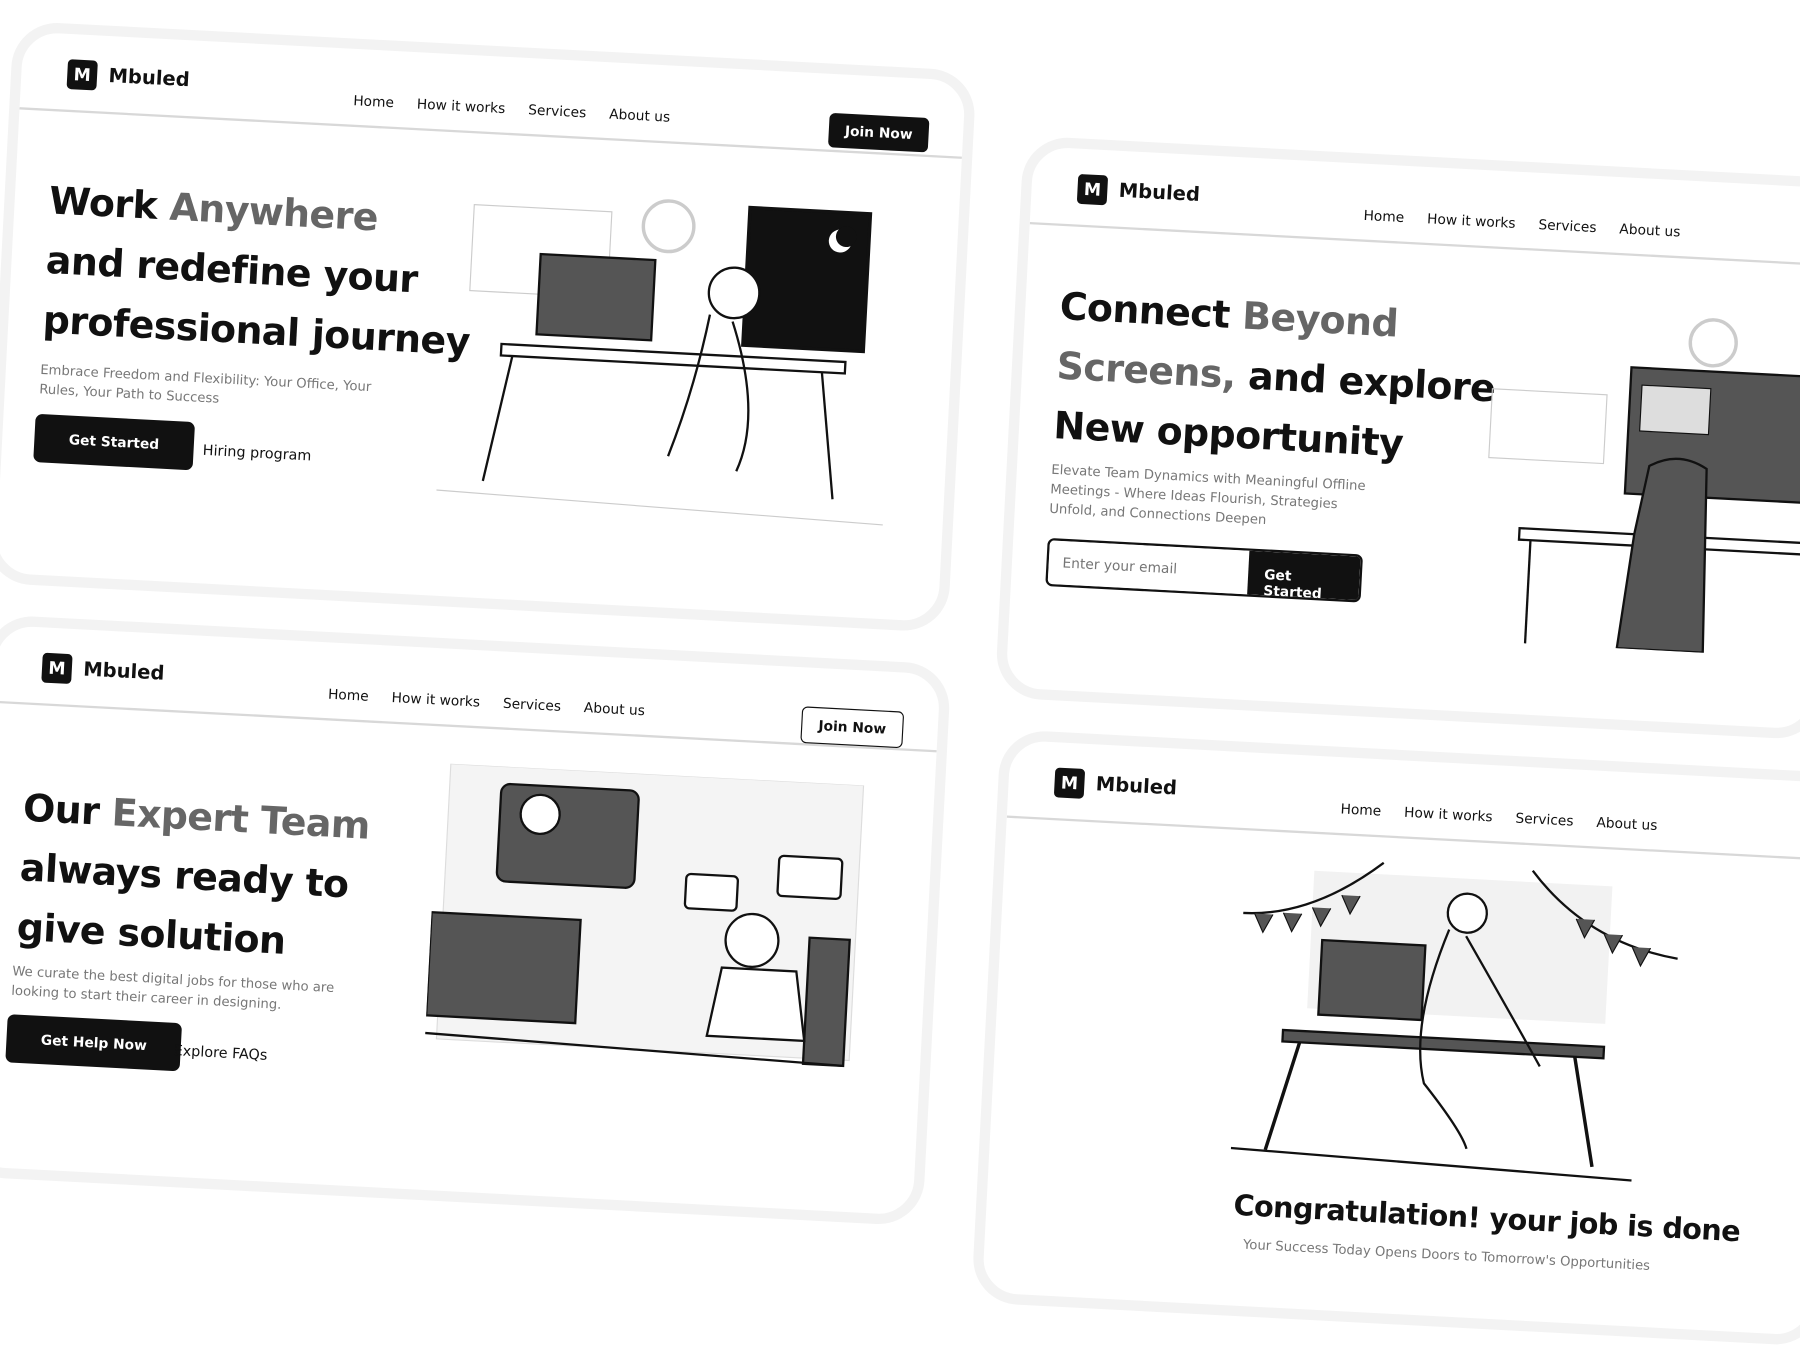 This screenshot has height=1360, width=1800. Describe the element at coordinates (256, 452) in the screenshot. I see `hiring-program-link: Hiring program` at that location.